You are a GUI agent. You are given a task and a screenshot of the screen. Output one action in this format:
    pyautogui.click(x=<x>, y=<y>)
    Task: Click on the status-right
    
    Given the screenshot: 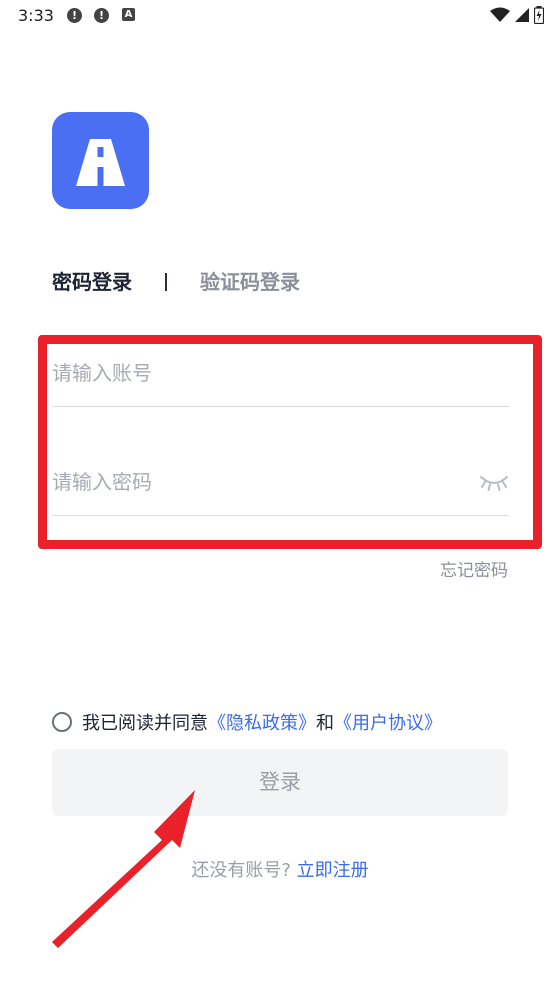 What is the action you would take?
    pyautogui.click(x=517, y=15)
    